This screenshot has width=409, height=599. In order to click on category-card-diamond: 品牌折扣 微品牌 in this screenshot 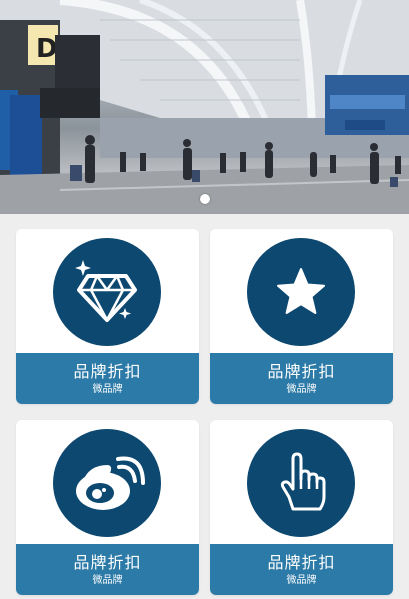, I will do `click(107, 316)`.